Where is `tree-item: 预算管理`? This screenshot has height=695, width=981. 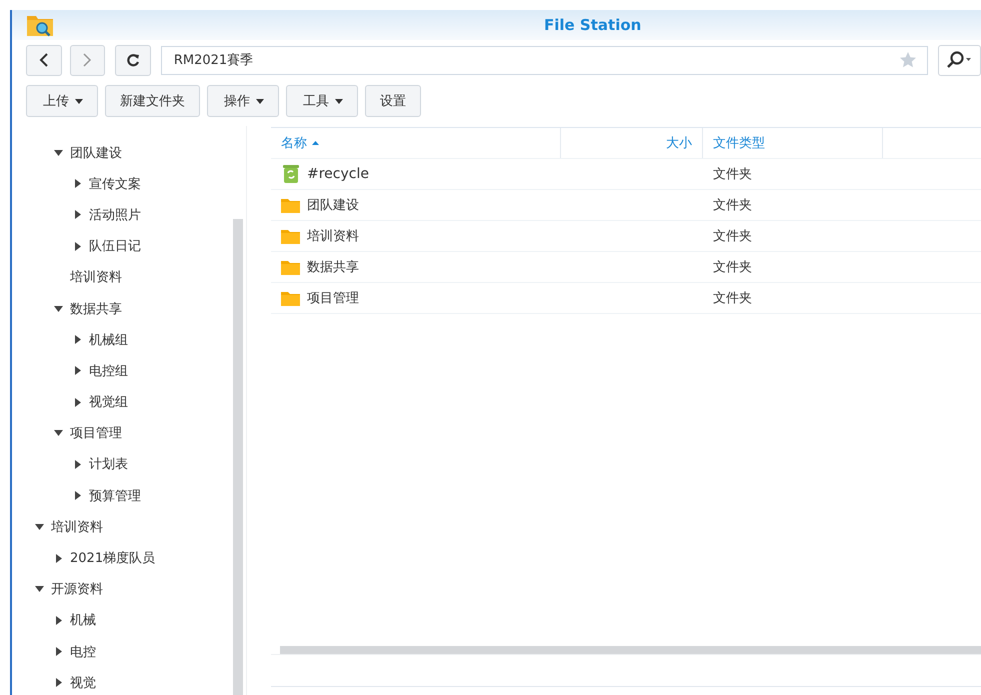 tree-item: 预算管理 is located at coordinates (129, 496).